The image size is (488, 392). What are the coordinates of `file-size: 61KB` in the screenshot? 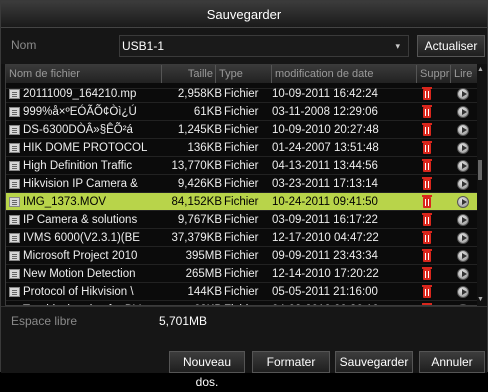 It's located at (207, 112).